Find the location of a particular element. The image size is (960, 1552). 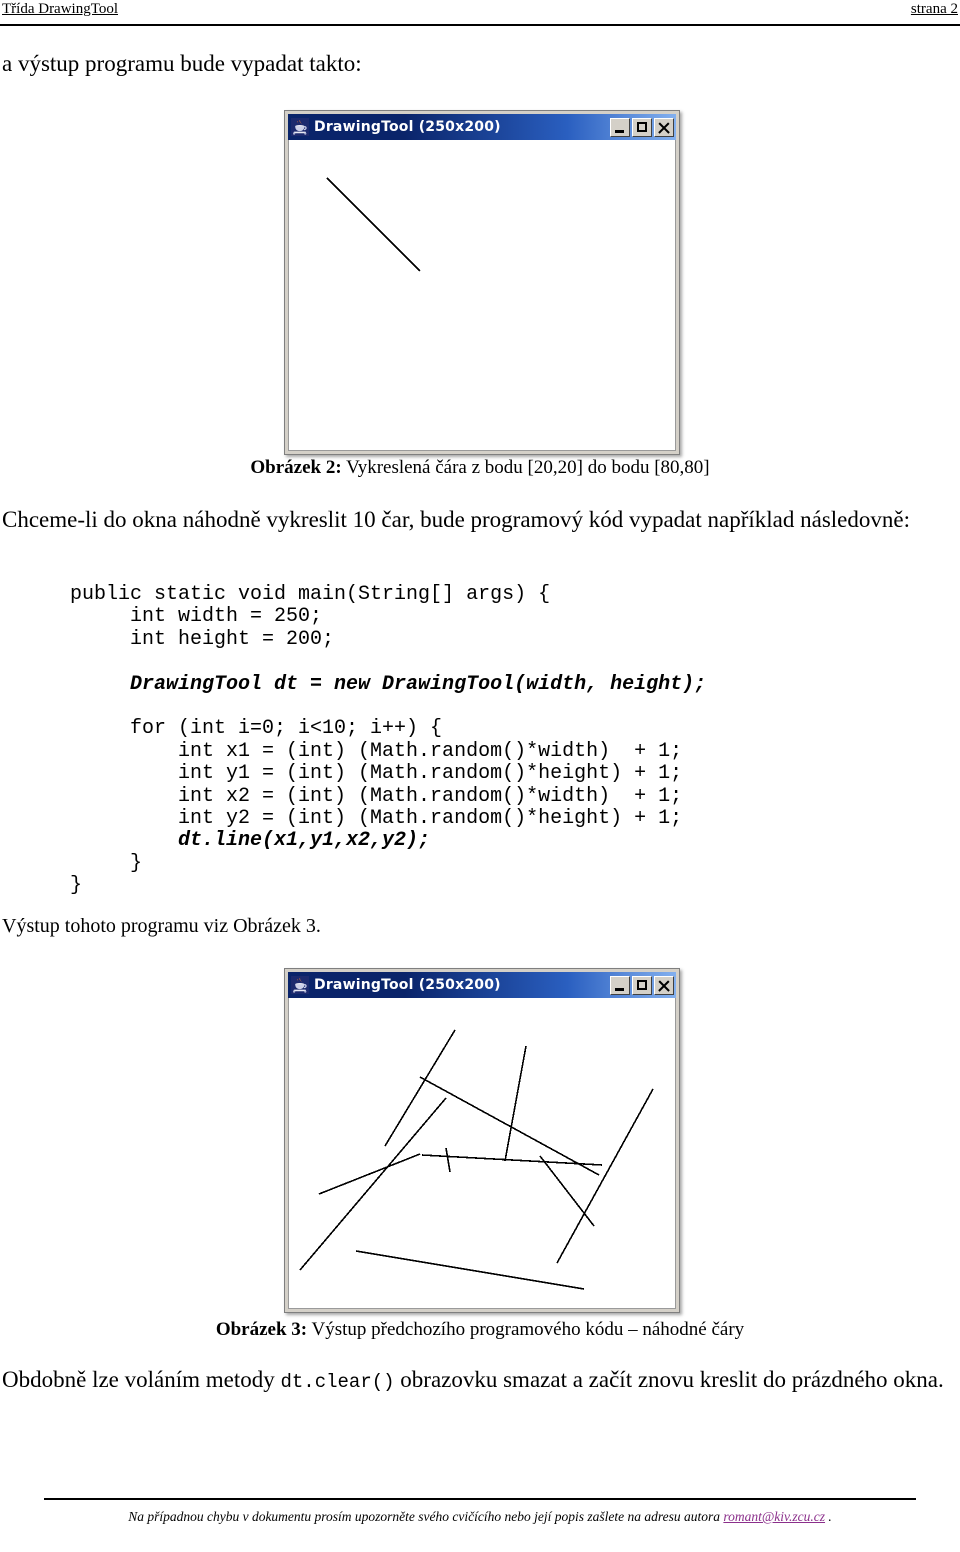

canvas-lines-figure2 is located at coordinates (373, 224).